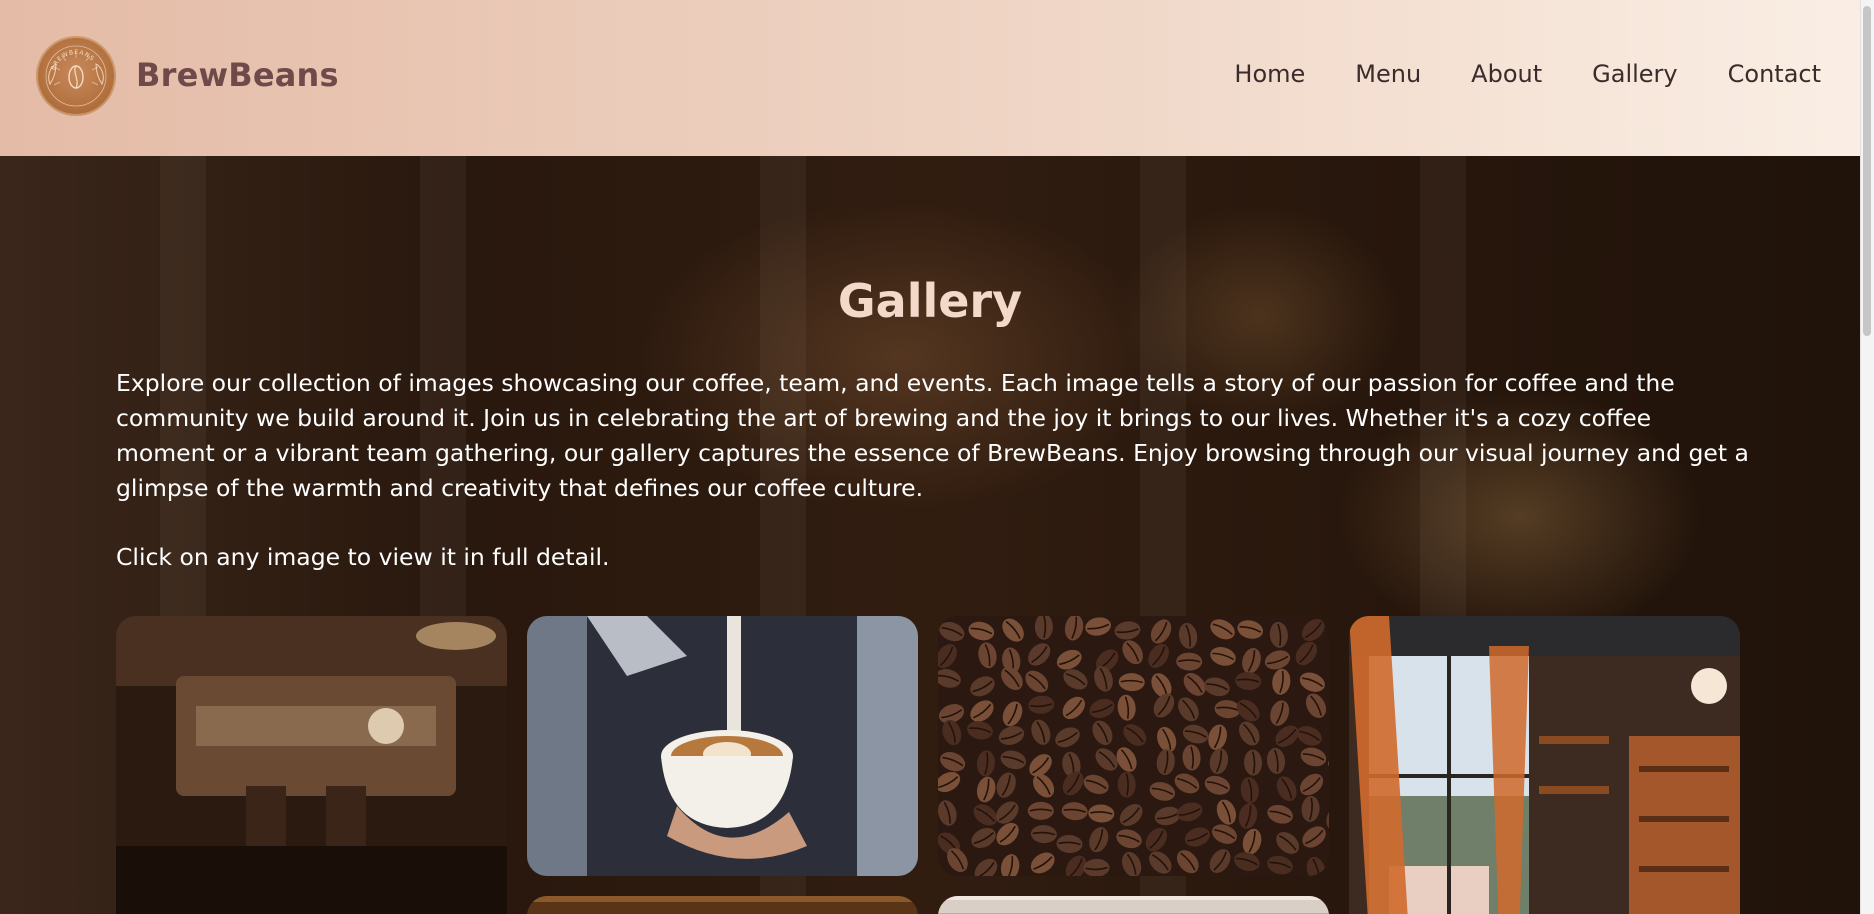  What do you see at coordinates (1506, 74) in the screenshot?
I see `nav-about: About` at bounding box center [1506, 74].